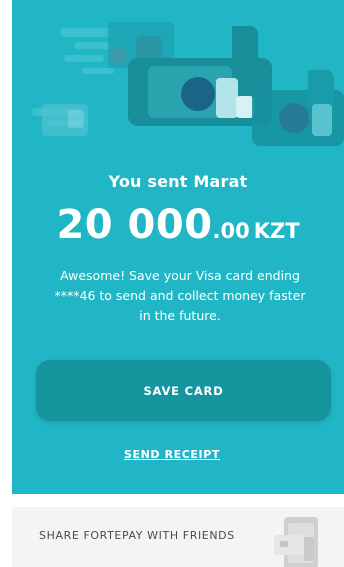  I want to click on share-label: SHARE FORTEPAY WITH FRIENDS, so click(137, 535).